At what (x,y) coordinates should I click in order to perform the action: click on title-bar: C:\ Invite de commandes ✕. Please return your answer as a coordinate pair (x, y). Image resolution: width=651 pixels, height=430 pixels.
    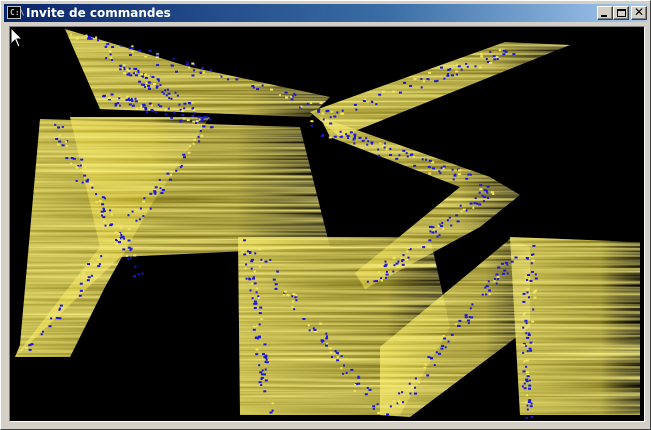
    Looking at the image, I should click on (325, 13).